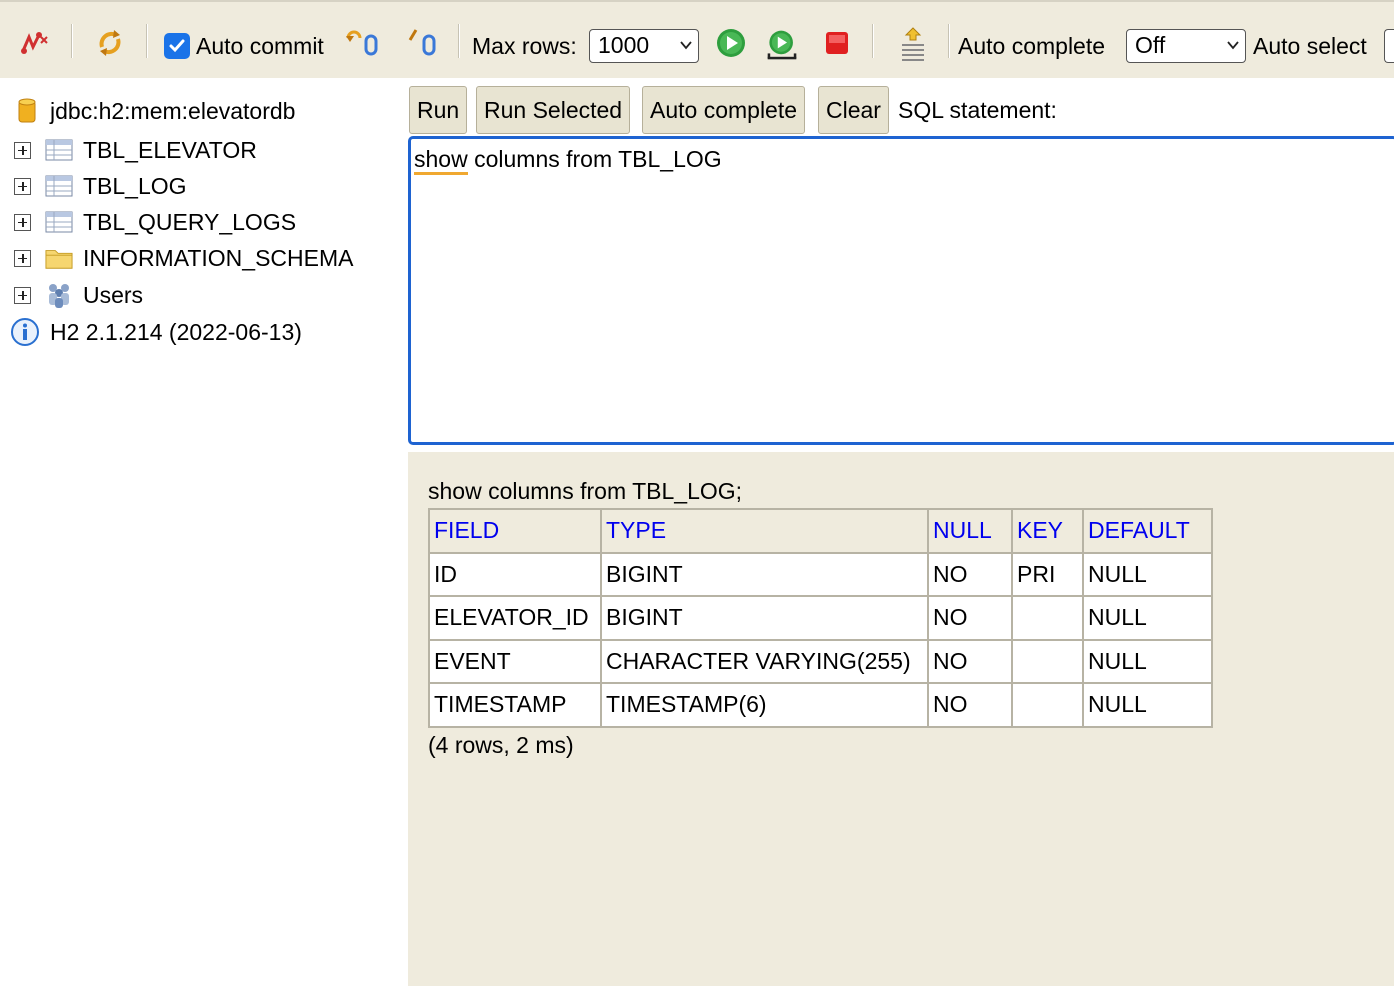  What do you see at coordinates (177, 46) in the screenshot?
I see `auto-commit-checkbox` at bounding box center [177, 46].